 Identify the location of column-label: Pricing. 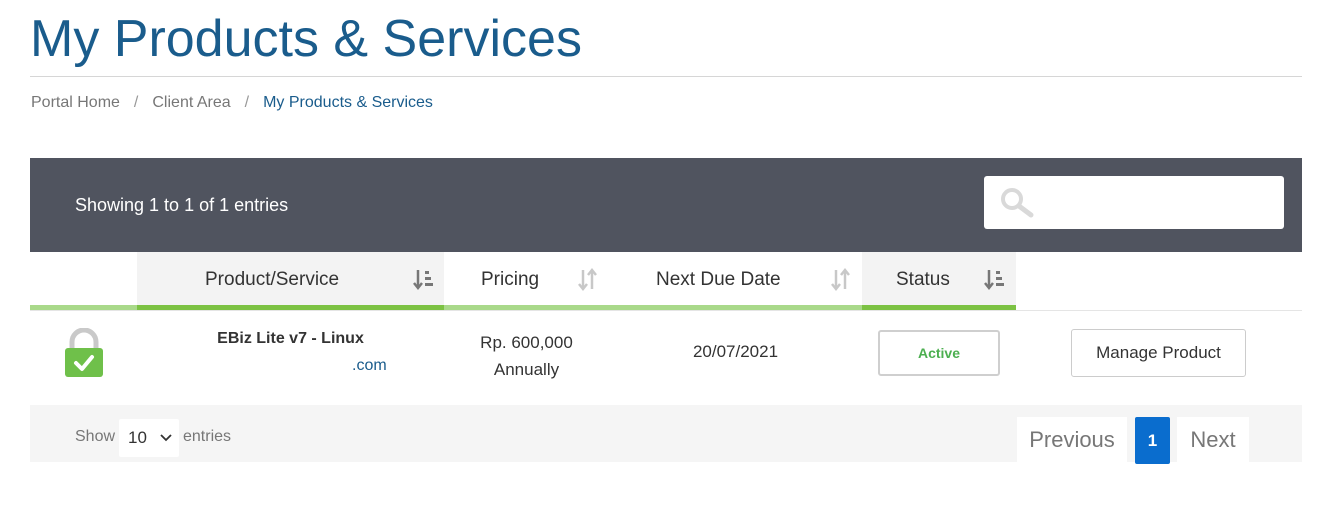
(510, 279).